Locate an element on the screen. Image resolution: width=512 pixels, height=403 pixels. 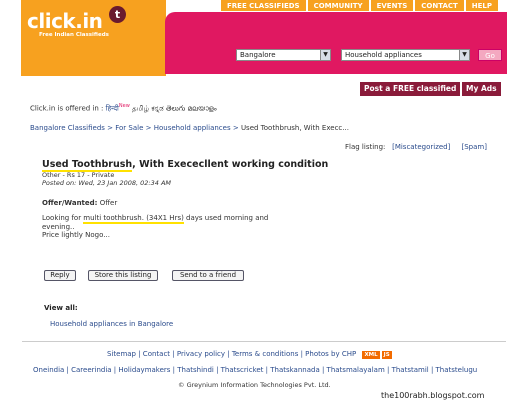
view-all-label: View all: is located at coordinates (61, 308).